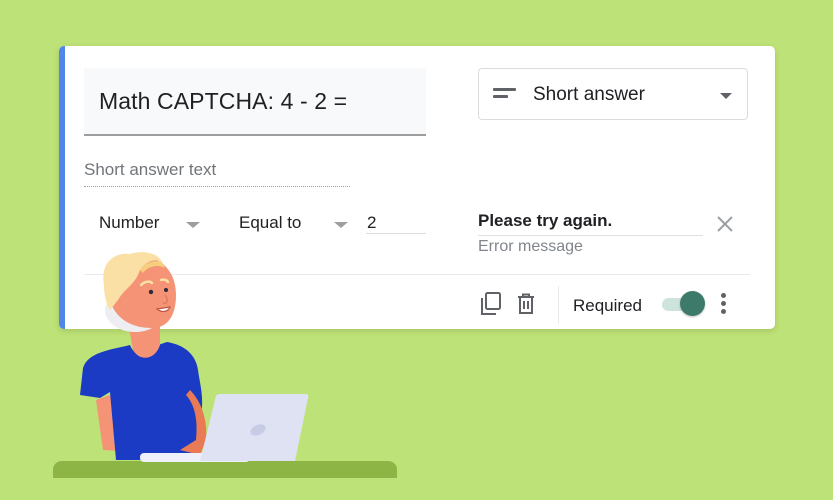 This screenshot has height=500, width=833. Describe the element at coordinates (396, 223) in the screenshot. I see `validation-value-input: 2` at that location.